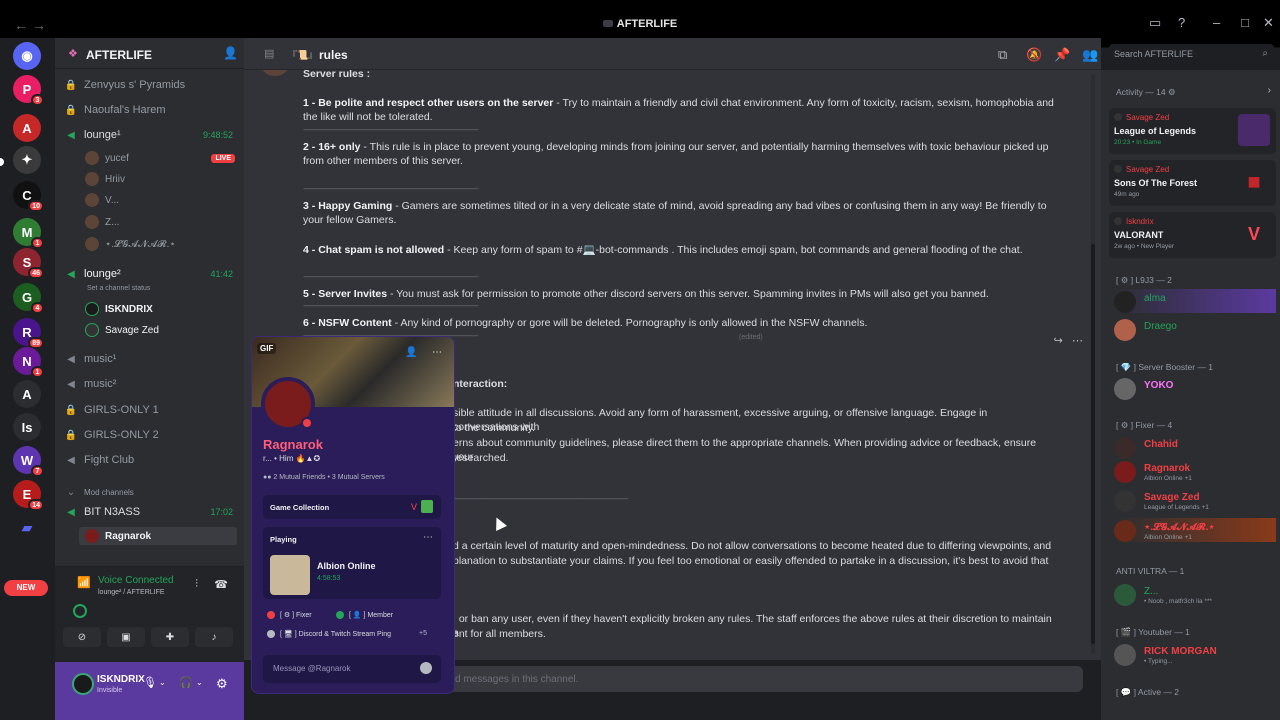 Image resolution: width=1280 pixels, height=720 pixels. I want to click on voice-user: Ragnarok, so click(158, 536).